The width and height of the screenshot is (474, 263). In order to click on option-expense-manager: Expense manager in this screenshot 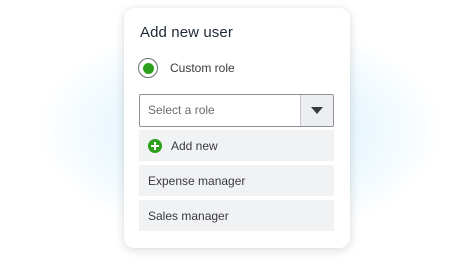, I will do `click(236, 180)`.